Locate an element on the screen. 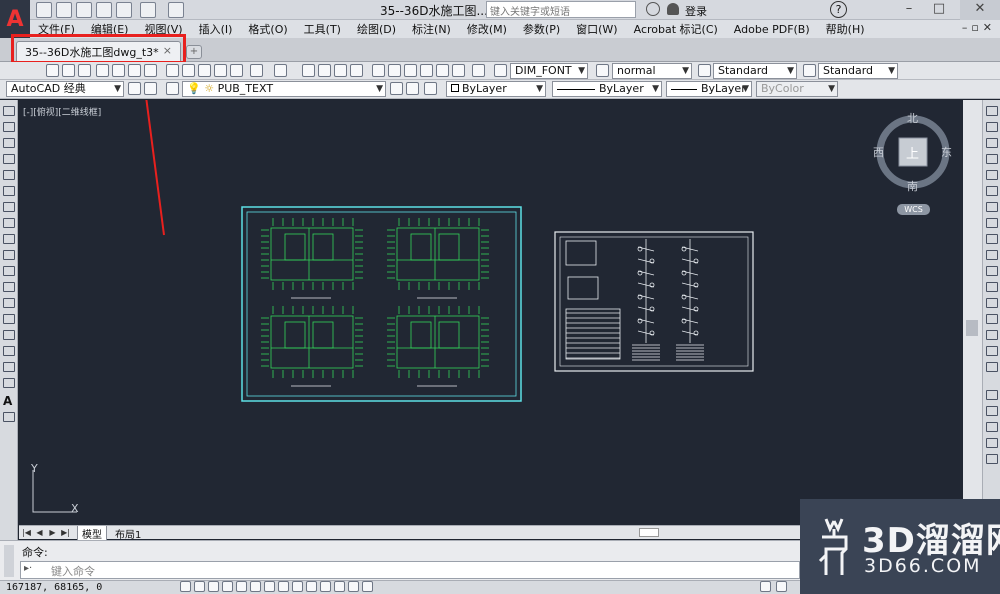  redo-icon is located at coordinates (176, 10).